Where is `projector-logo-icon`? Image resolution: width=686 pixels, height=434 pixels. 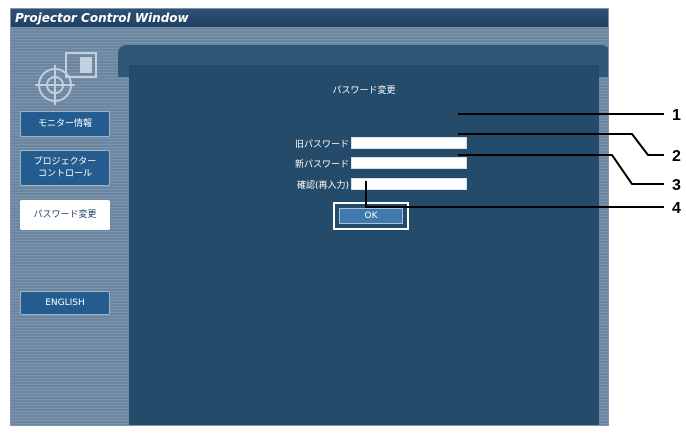
projector-logo-icon is located at coordinates (66, 78).